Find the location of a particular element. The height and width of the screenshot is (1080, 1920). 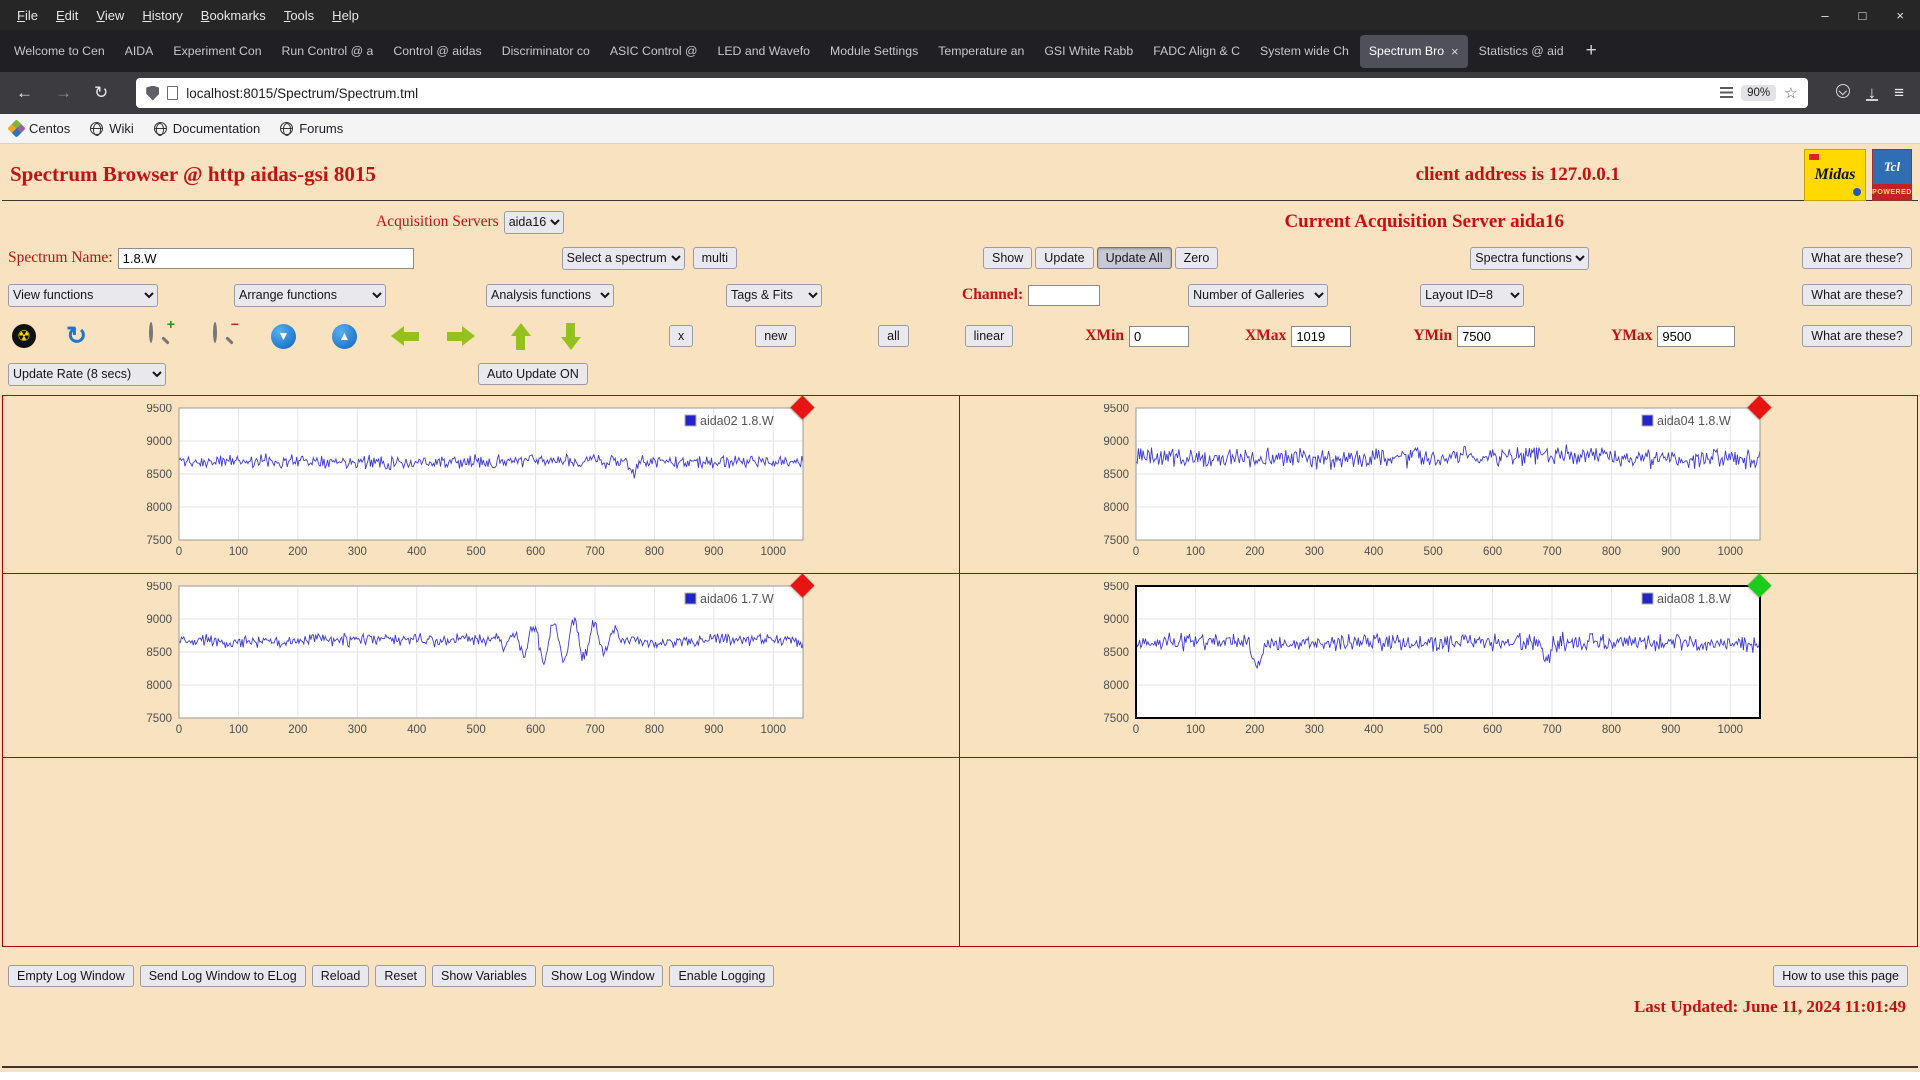

view-functions-dropdown: View functions is located at coordinates (83, 295).